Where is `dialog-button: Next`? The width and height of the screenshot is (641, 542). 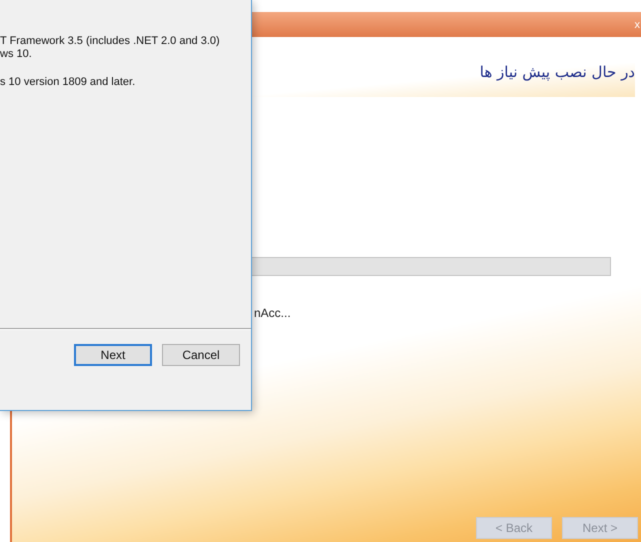 dialog-button: Next is located at coordinates (113, 355).